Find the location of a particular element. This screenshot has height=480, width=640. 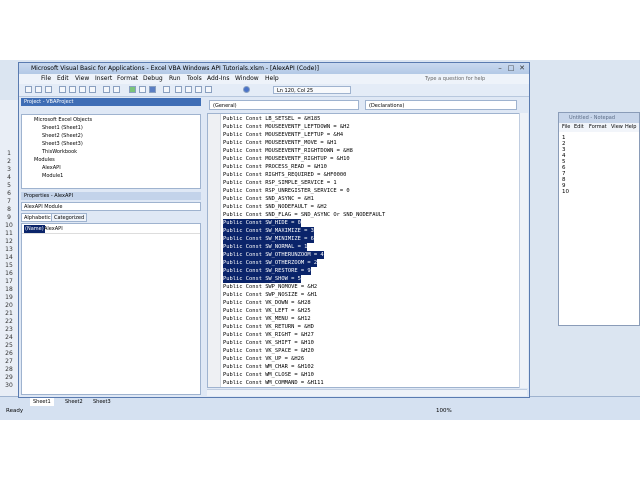

code-line: Public Const SW_NORMAL = 1 is located at coordinates (265, 247).